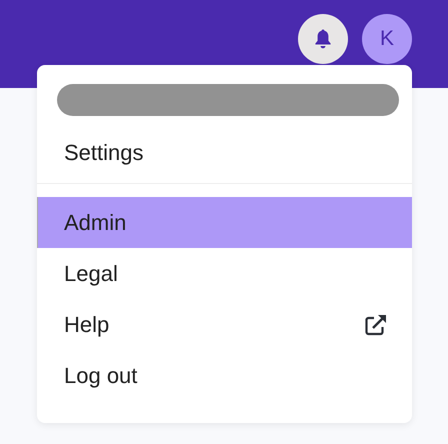  Describe the element at coordinates (224, 324) in the screenshot. I see `menu-item: Help` at that location.